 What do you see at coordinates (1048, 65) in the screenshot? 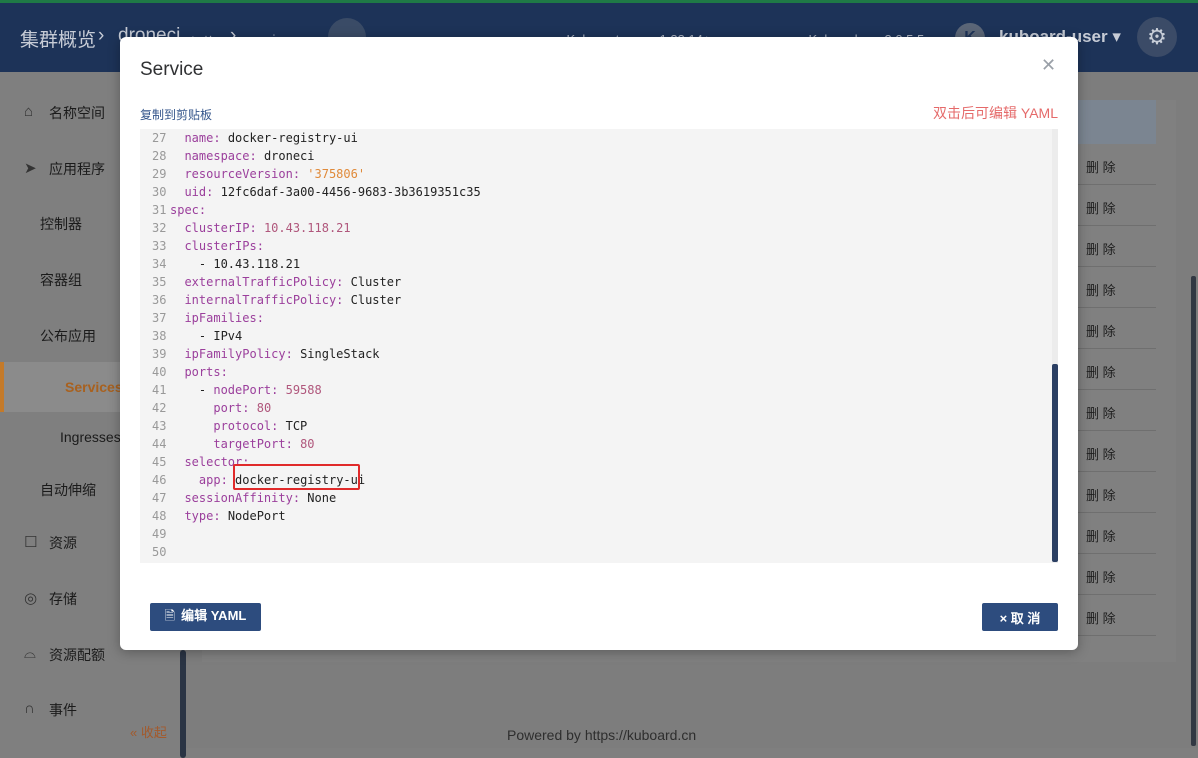
I see `close-icon: ✕` at bounding box center [1048, 65].